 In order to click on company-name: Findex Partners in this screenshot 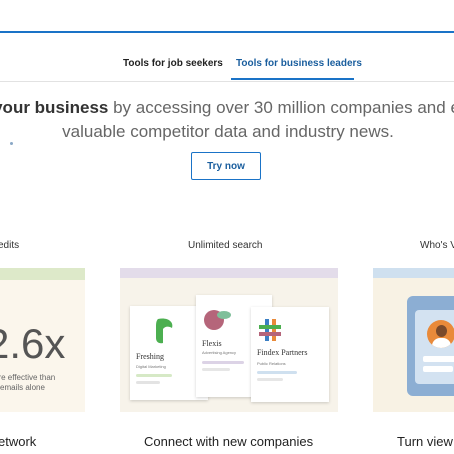, I will do `click(282, 352)`.